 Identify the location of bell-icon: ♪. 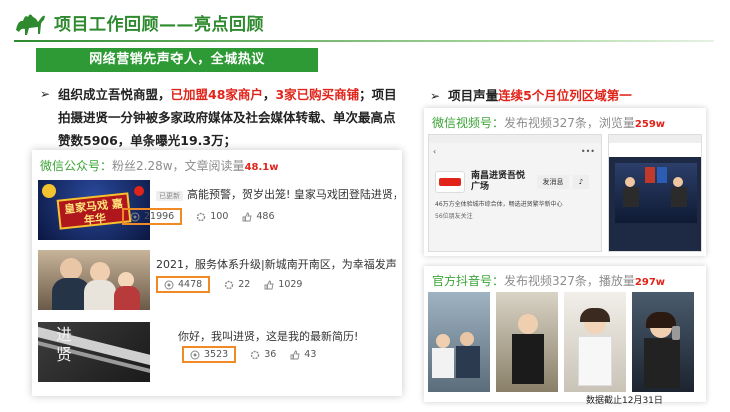
(581, 182).